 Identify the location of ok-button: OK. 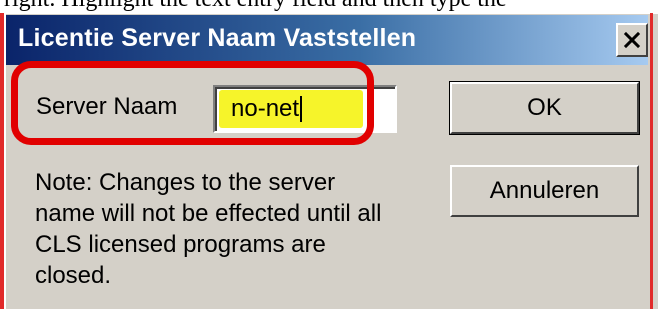
(544, 108).